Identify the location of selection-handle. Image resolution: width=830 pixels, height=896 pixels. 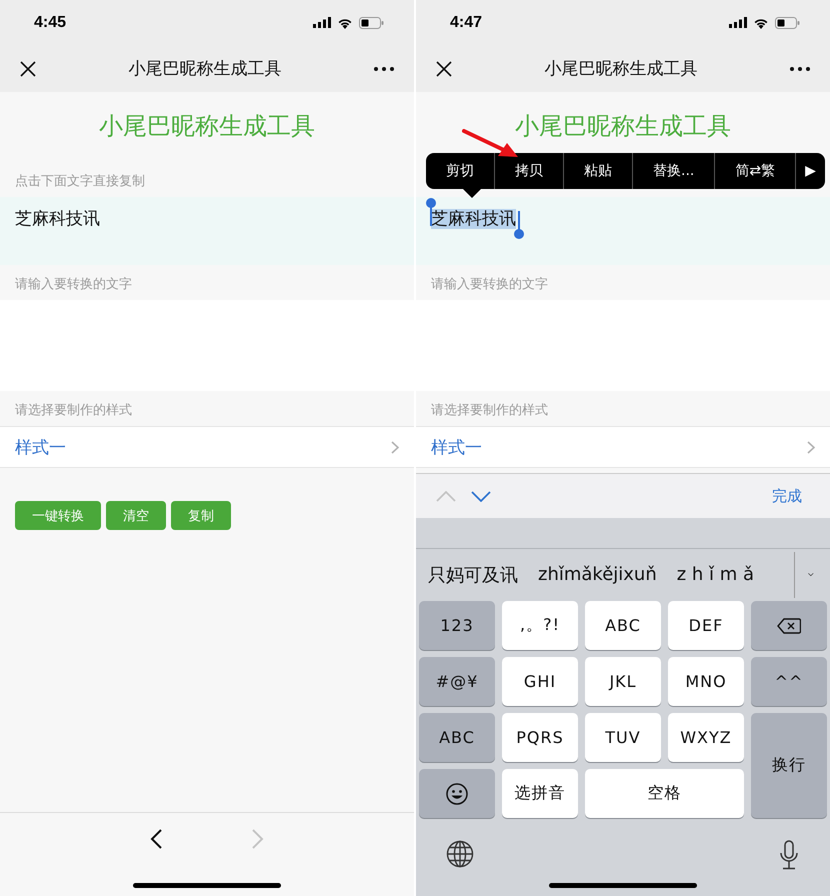
(519, 225).